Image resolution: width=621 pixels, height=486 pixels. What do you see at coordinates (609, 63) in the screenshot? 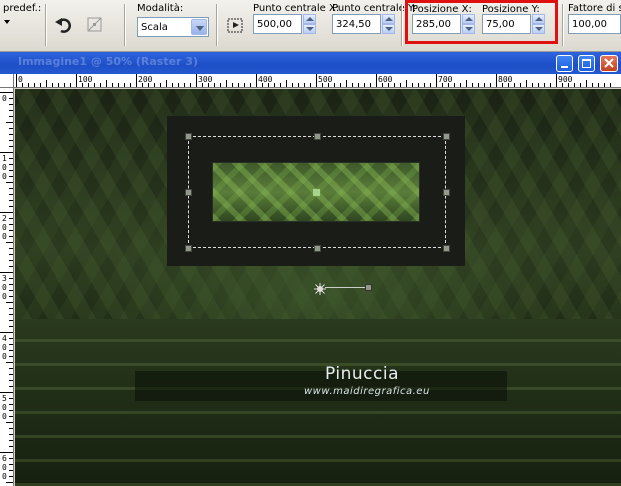
I see `close-icon` at bounding box center [609, 63].